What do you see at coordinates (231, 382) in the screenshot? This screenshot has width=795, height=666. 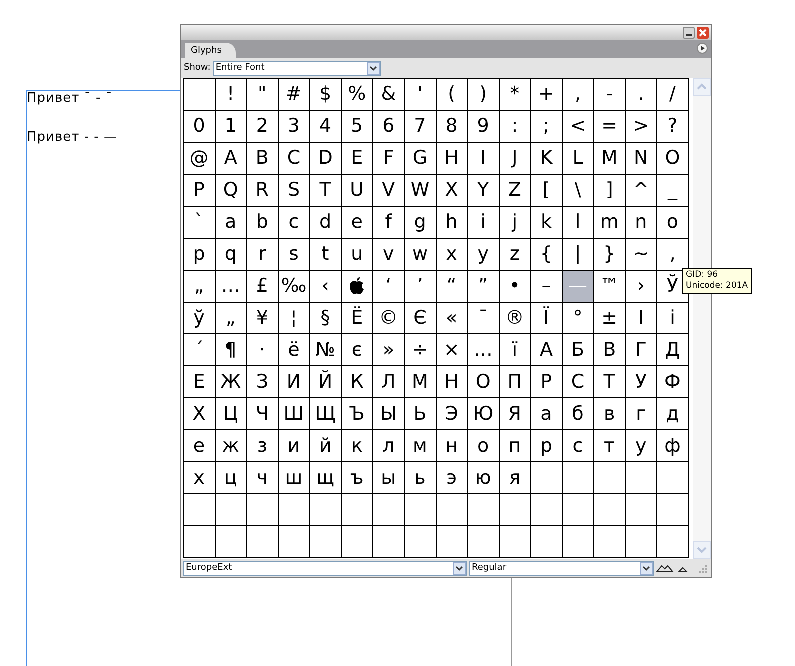 I see `glyph-cell: Ж` at bounding box center [231, 382].